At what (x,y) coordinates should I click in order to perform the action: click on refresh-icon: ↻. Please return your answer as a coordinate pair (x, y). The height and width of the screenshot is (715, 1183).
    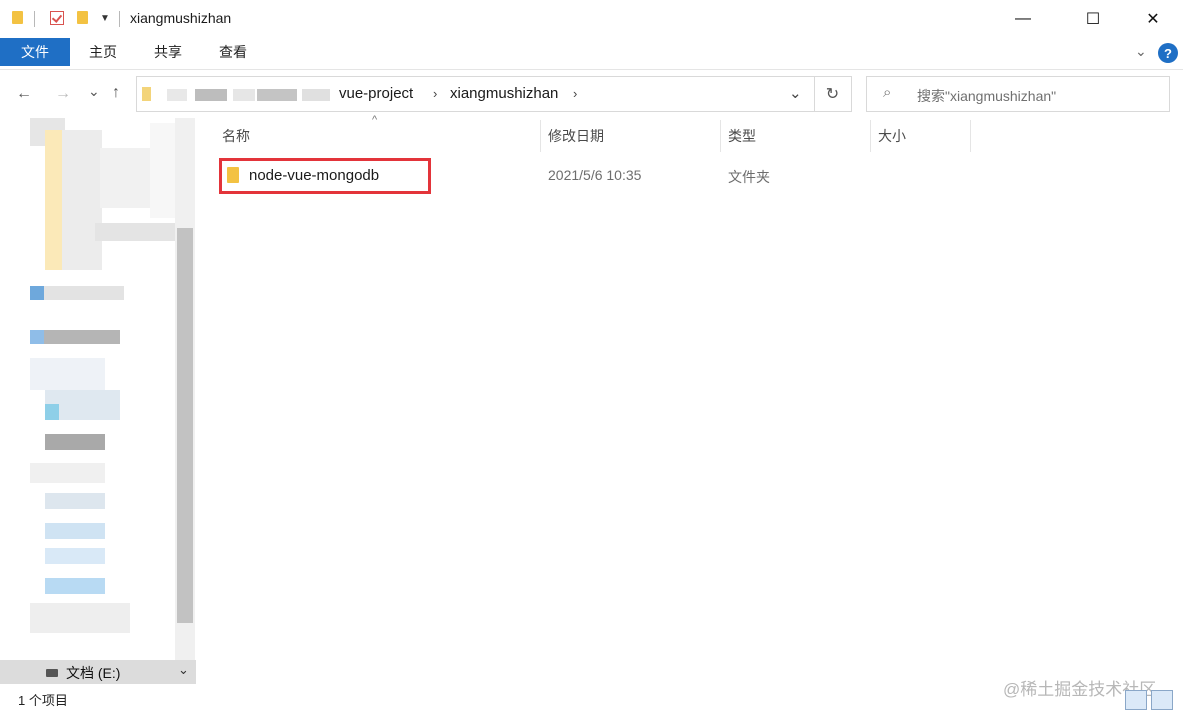
    Looking at the image, I should click on (832, 94).